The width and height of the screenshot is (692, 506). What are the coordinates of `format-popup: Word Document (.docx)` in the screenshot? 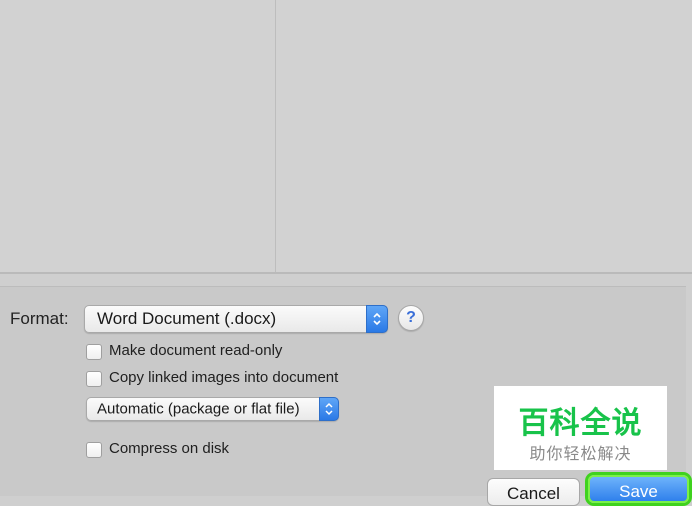 It's located at (236, 319).